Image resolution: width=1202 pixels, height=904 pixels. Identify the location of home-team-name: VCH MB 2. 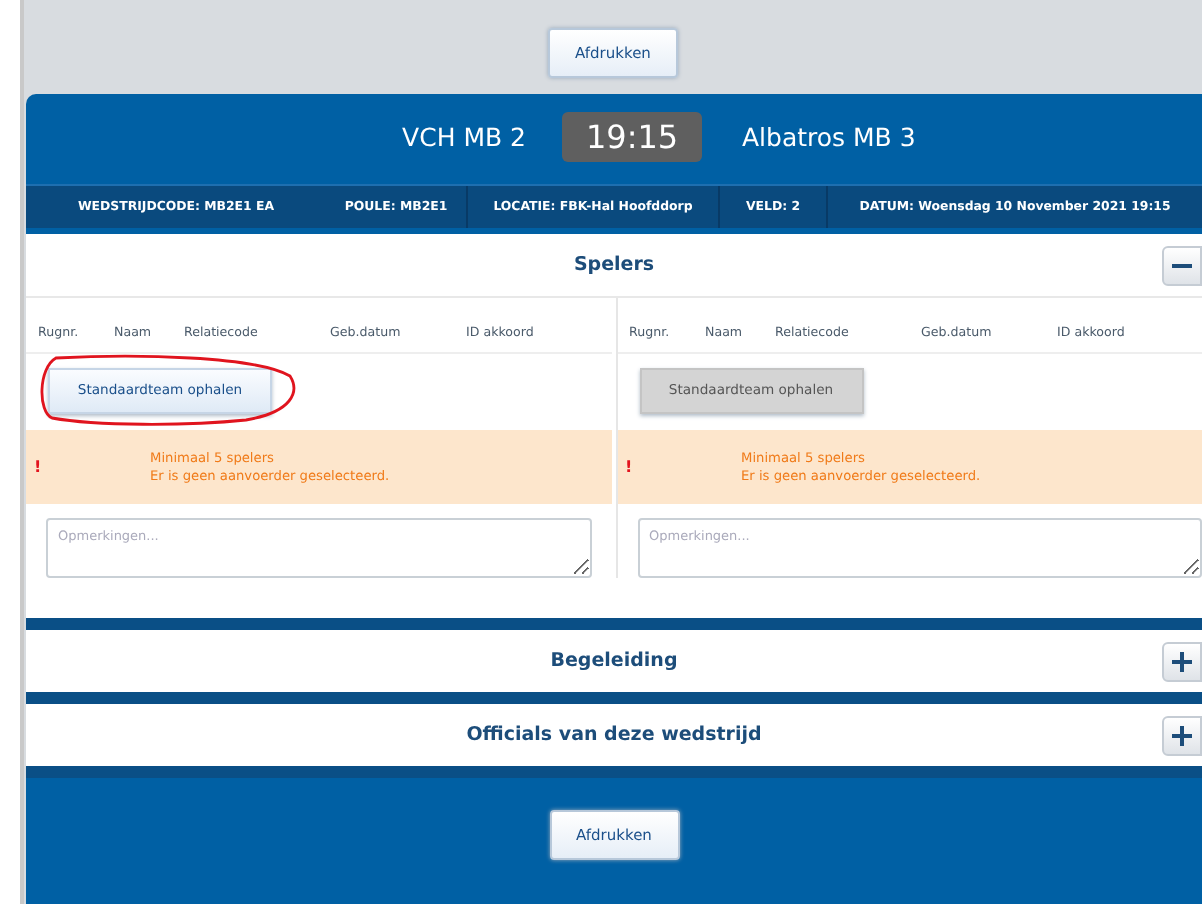
(463, 137).